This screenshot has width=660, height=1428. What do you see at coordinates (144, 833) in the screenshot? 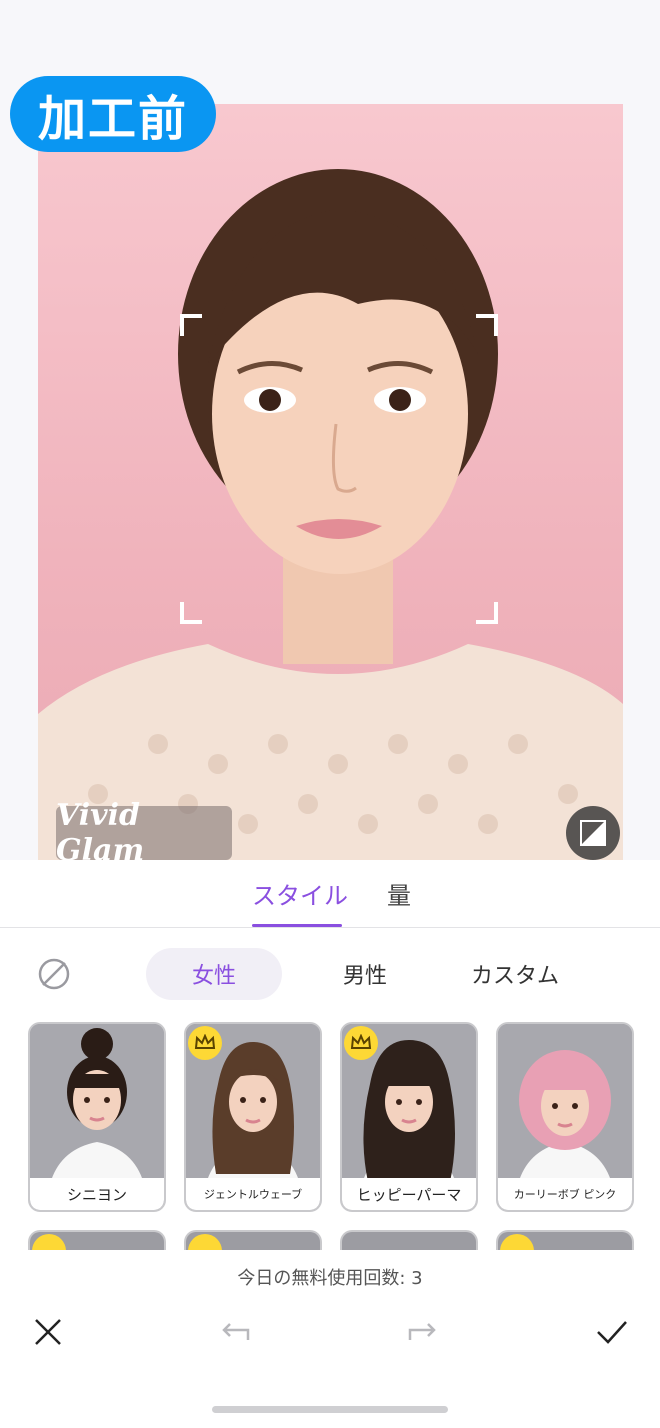
I see `watermark-logo: Vivid Glam` at bounding box center [144, 833].